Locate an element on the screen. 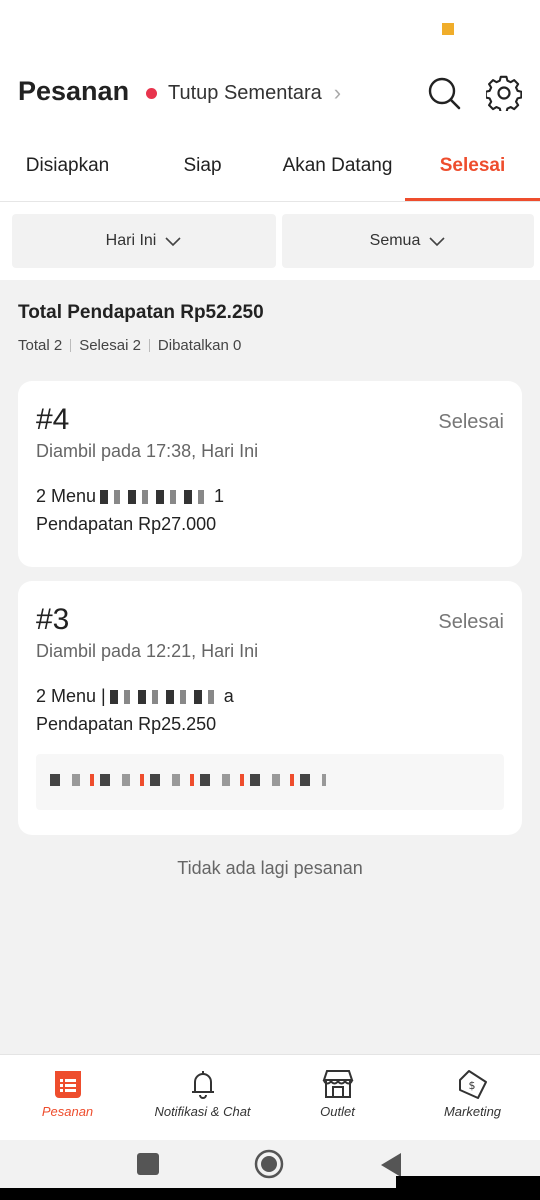  type-filter-dropdown: Semua is located at coordinates (408, 241).